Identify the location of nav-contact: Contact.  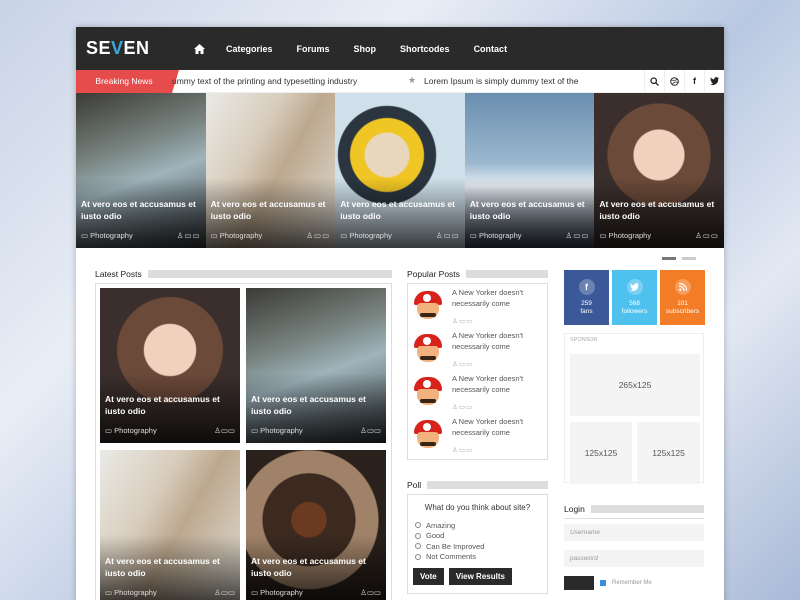
(491, 48).